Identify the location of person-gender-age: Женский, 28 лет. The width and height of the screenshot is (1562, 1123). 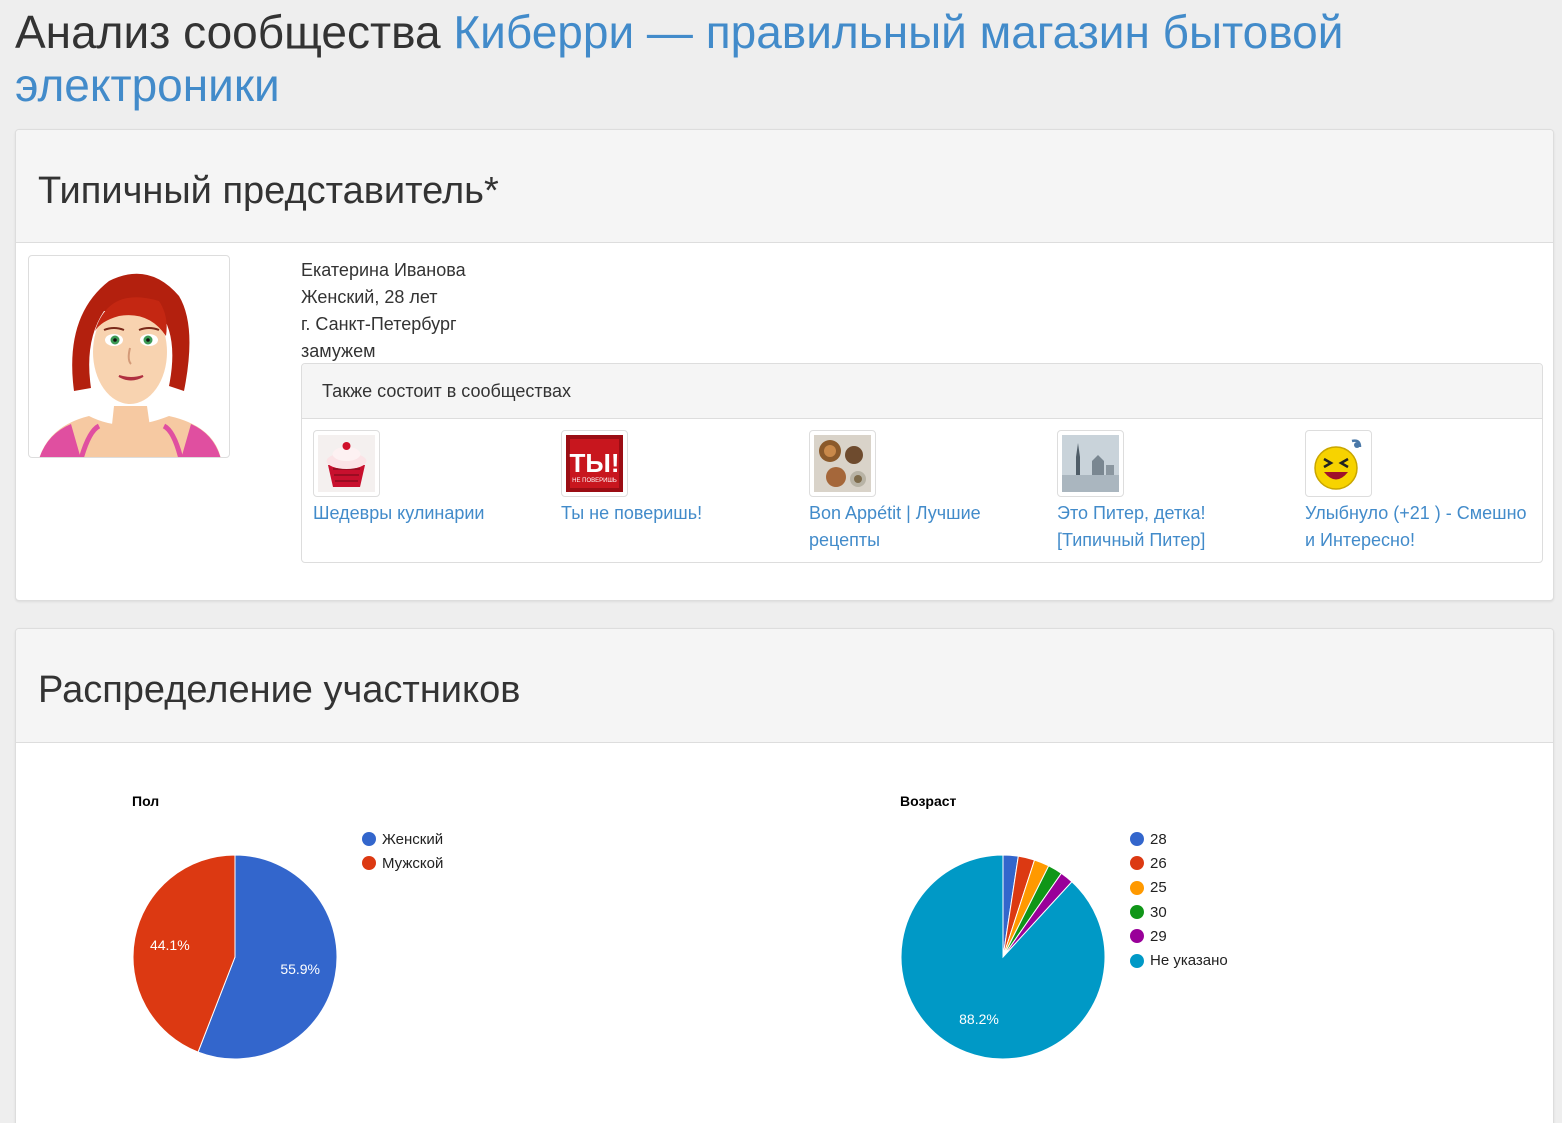
(369, 297).